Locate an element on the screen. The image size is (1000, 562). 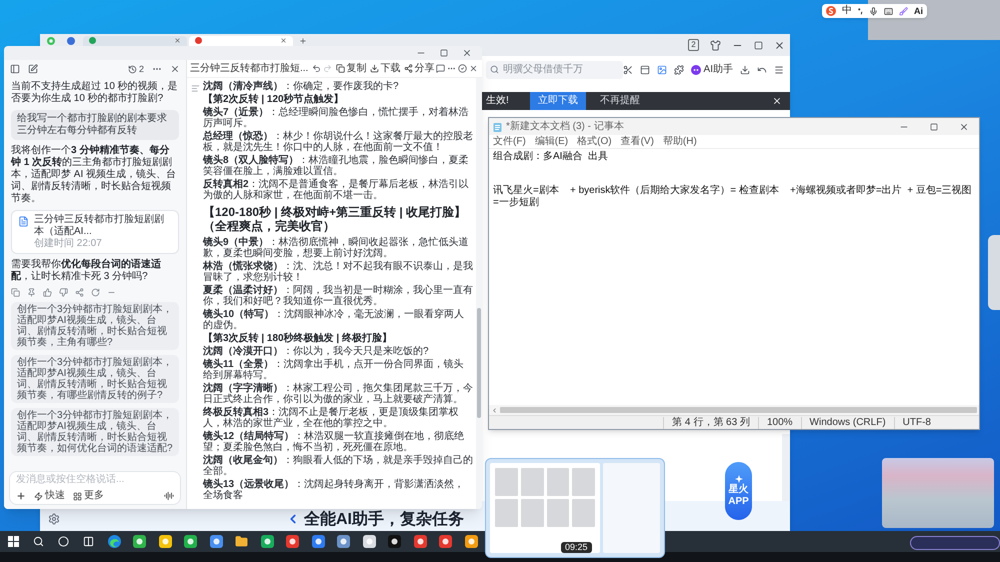
outline-icon is located at coordinates (195, 88).